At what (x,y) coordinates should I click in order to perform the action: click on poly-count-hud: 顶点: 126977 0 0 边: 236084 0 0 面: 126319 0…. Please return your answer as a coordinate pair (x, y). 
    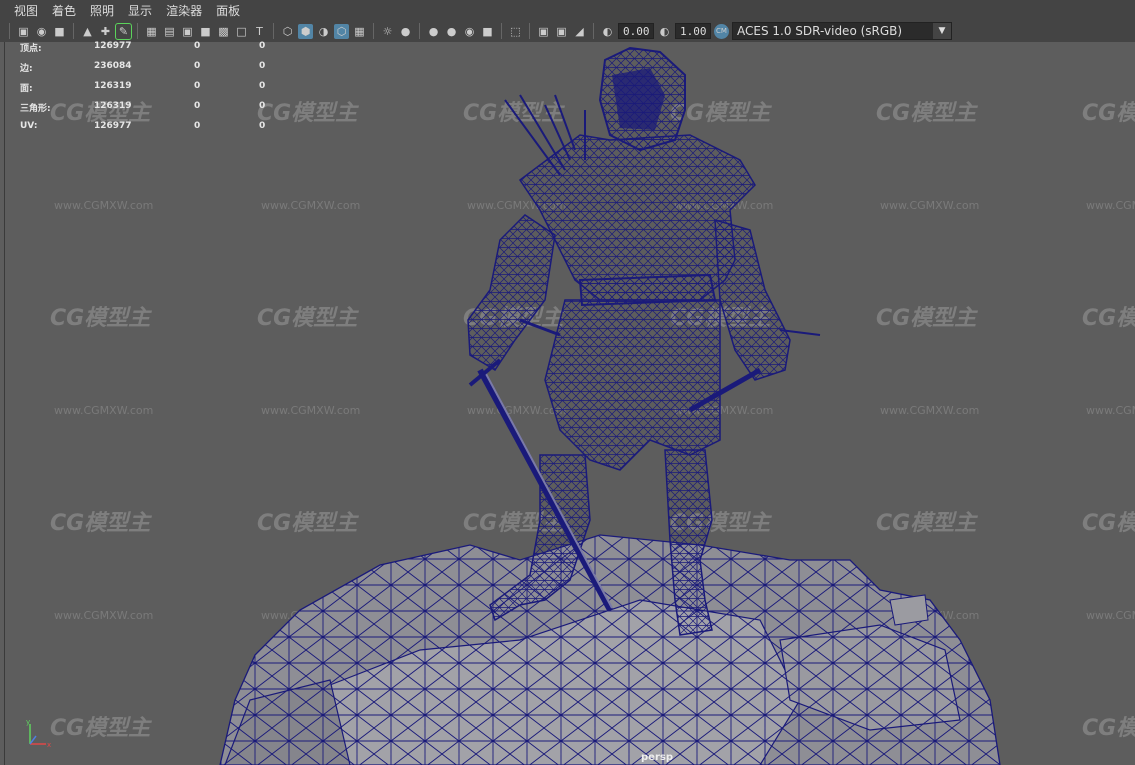
    Looking at the image, I should click on (150, 91).